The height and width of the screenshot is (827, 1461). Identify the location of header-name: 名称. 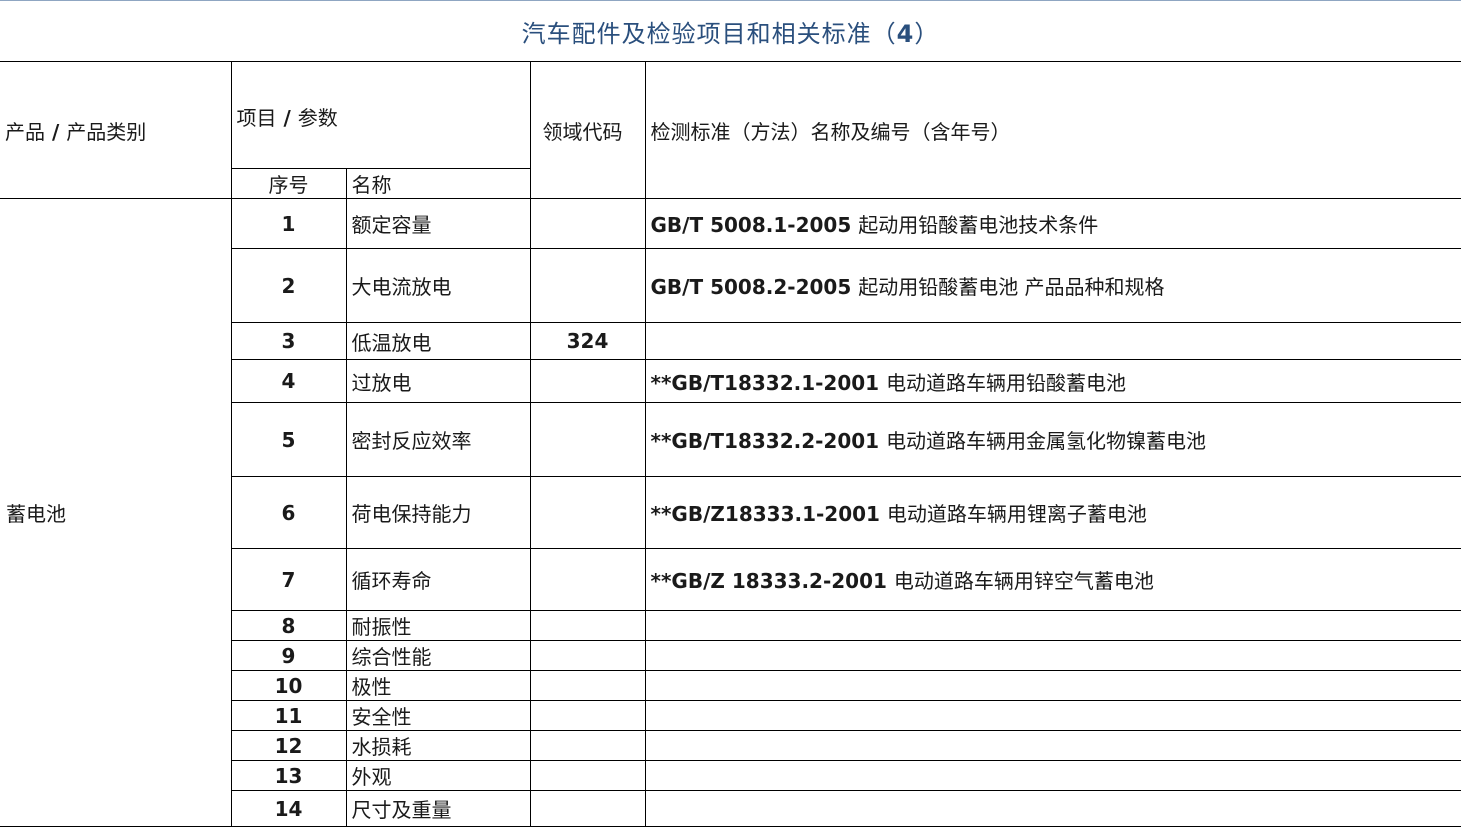
(438, 183).